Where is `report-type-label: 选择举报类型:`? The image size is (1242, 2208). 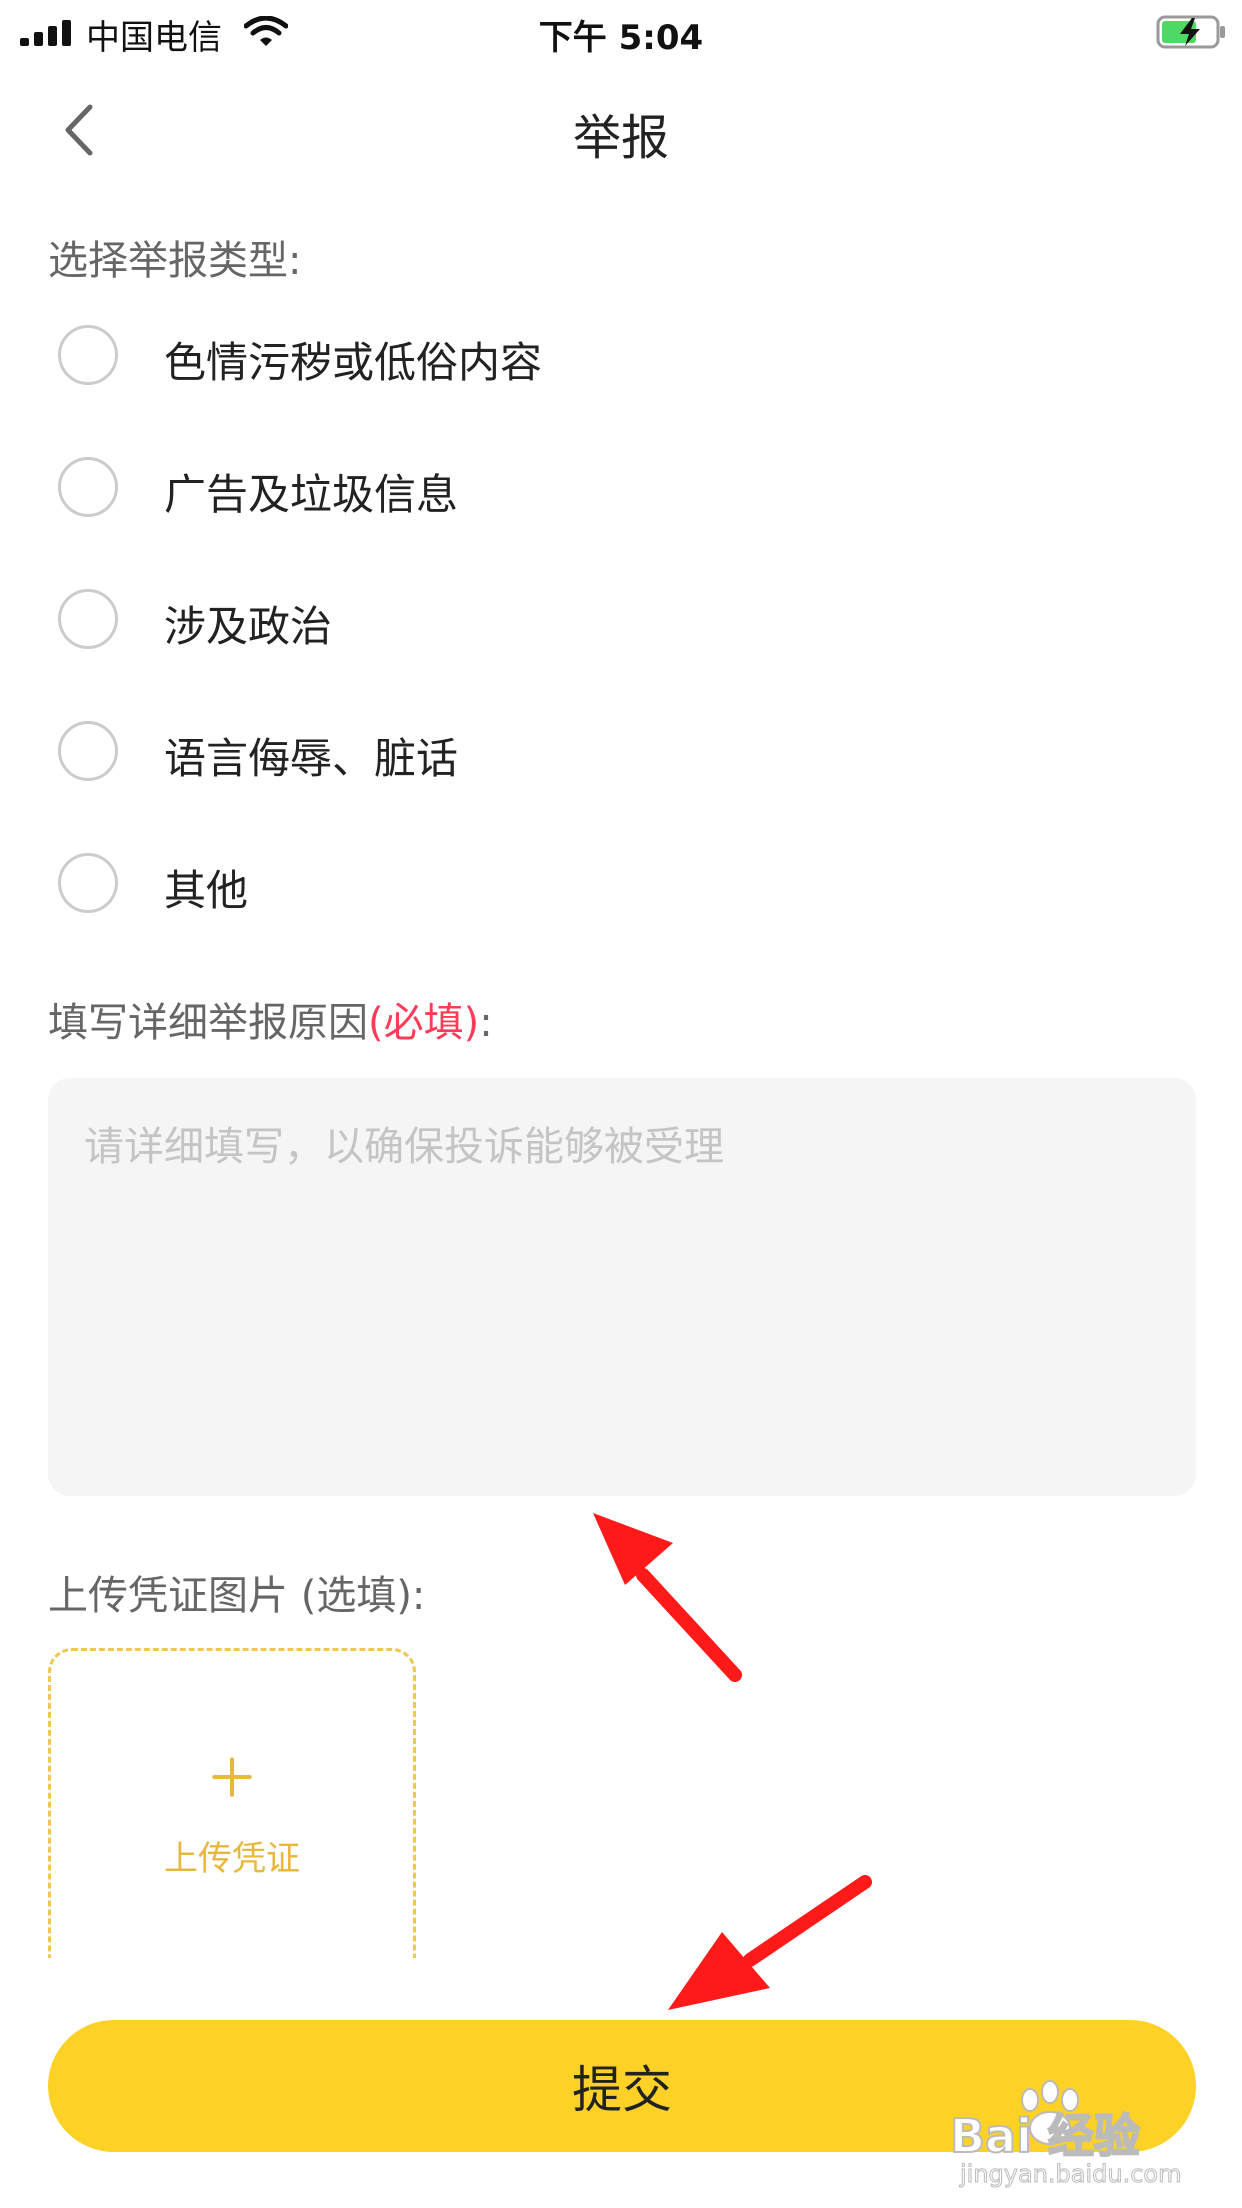
report-type-label: 选择举报类型: is located at coordinates (175, 261).